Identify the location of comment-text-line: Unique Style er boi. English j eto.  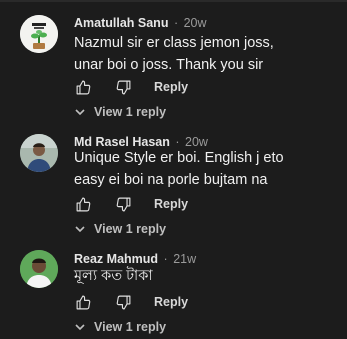
(179, 158).